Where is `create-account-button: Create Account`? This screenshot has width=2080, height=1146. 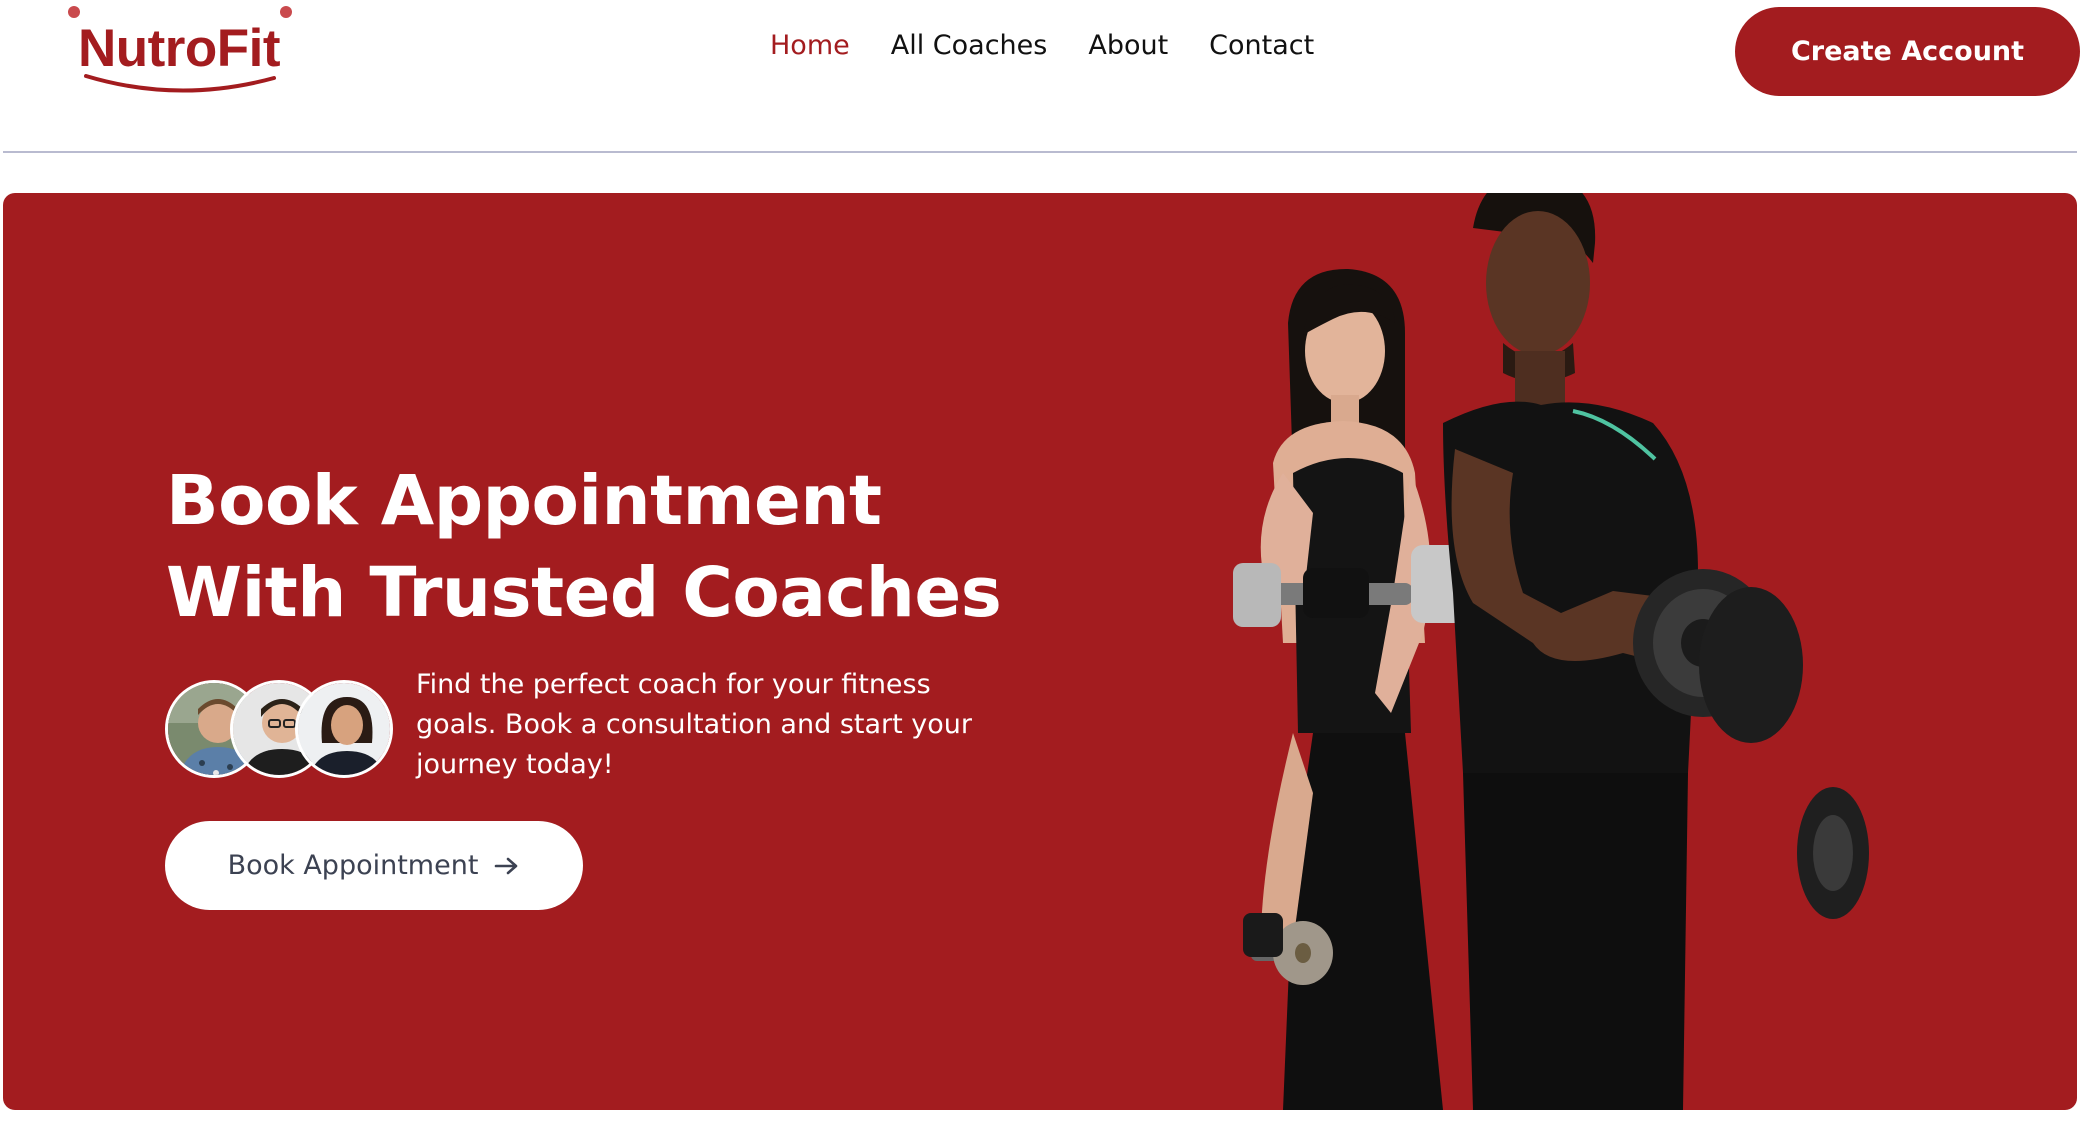
create-account-button: Create Account is located at coordinates (1907, 51).